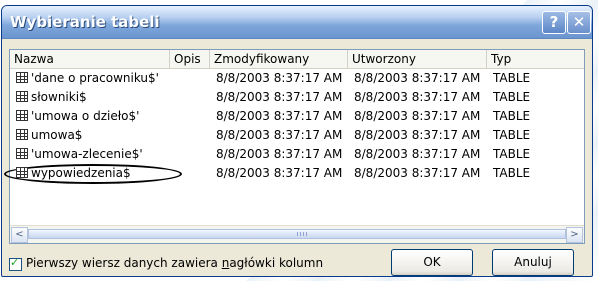 The height and width of the screenshot is (281, 598). What do you see at coordinates (15, 263) in the screenshot?
I see `first-row-headers-checkbox` at bounding box center [15, 263].